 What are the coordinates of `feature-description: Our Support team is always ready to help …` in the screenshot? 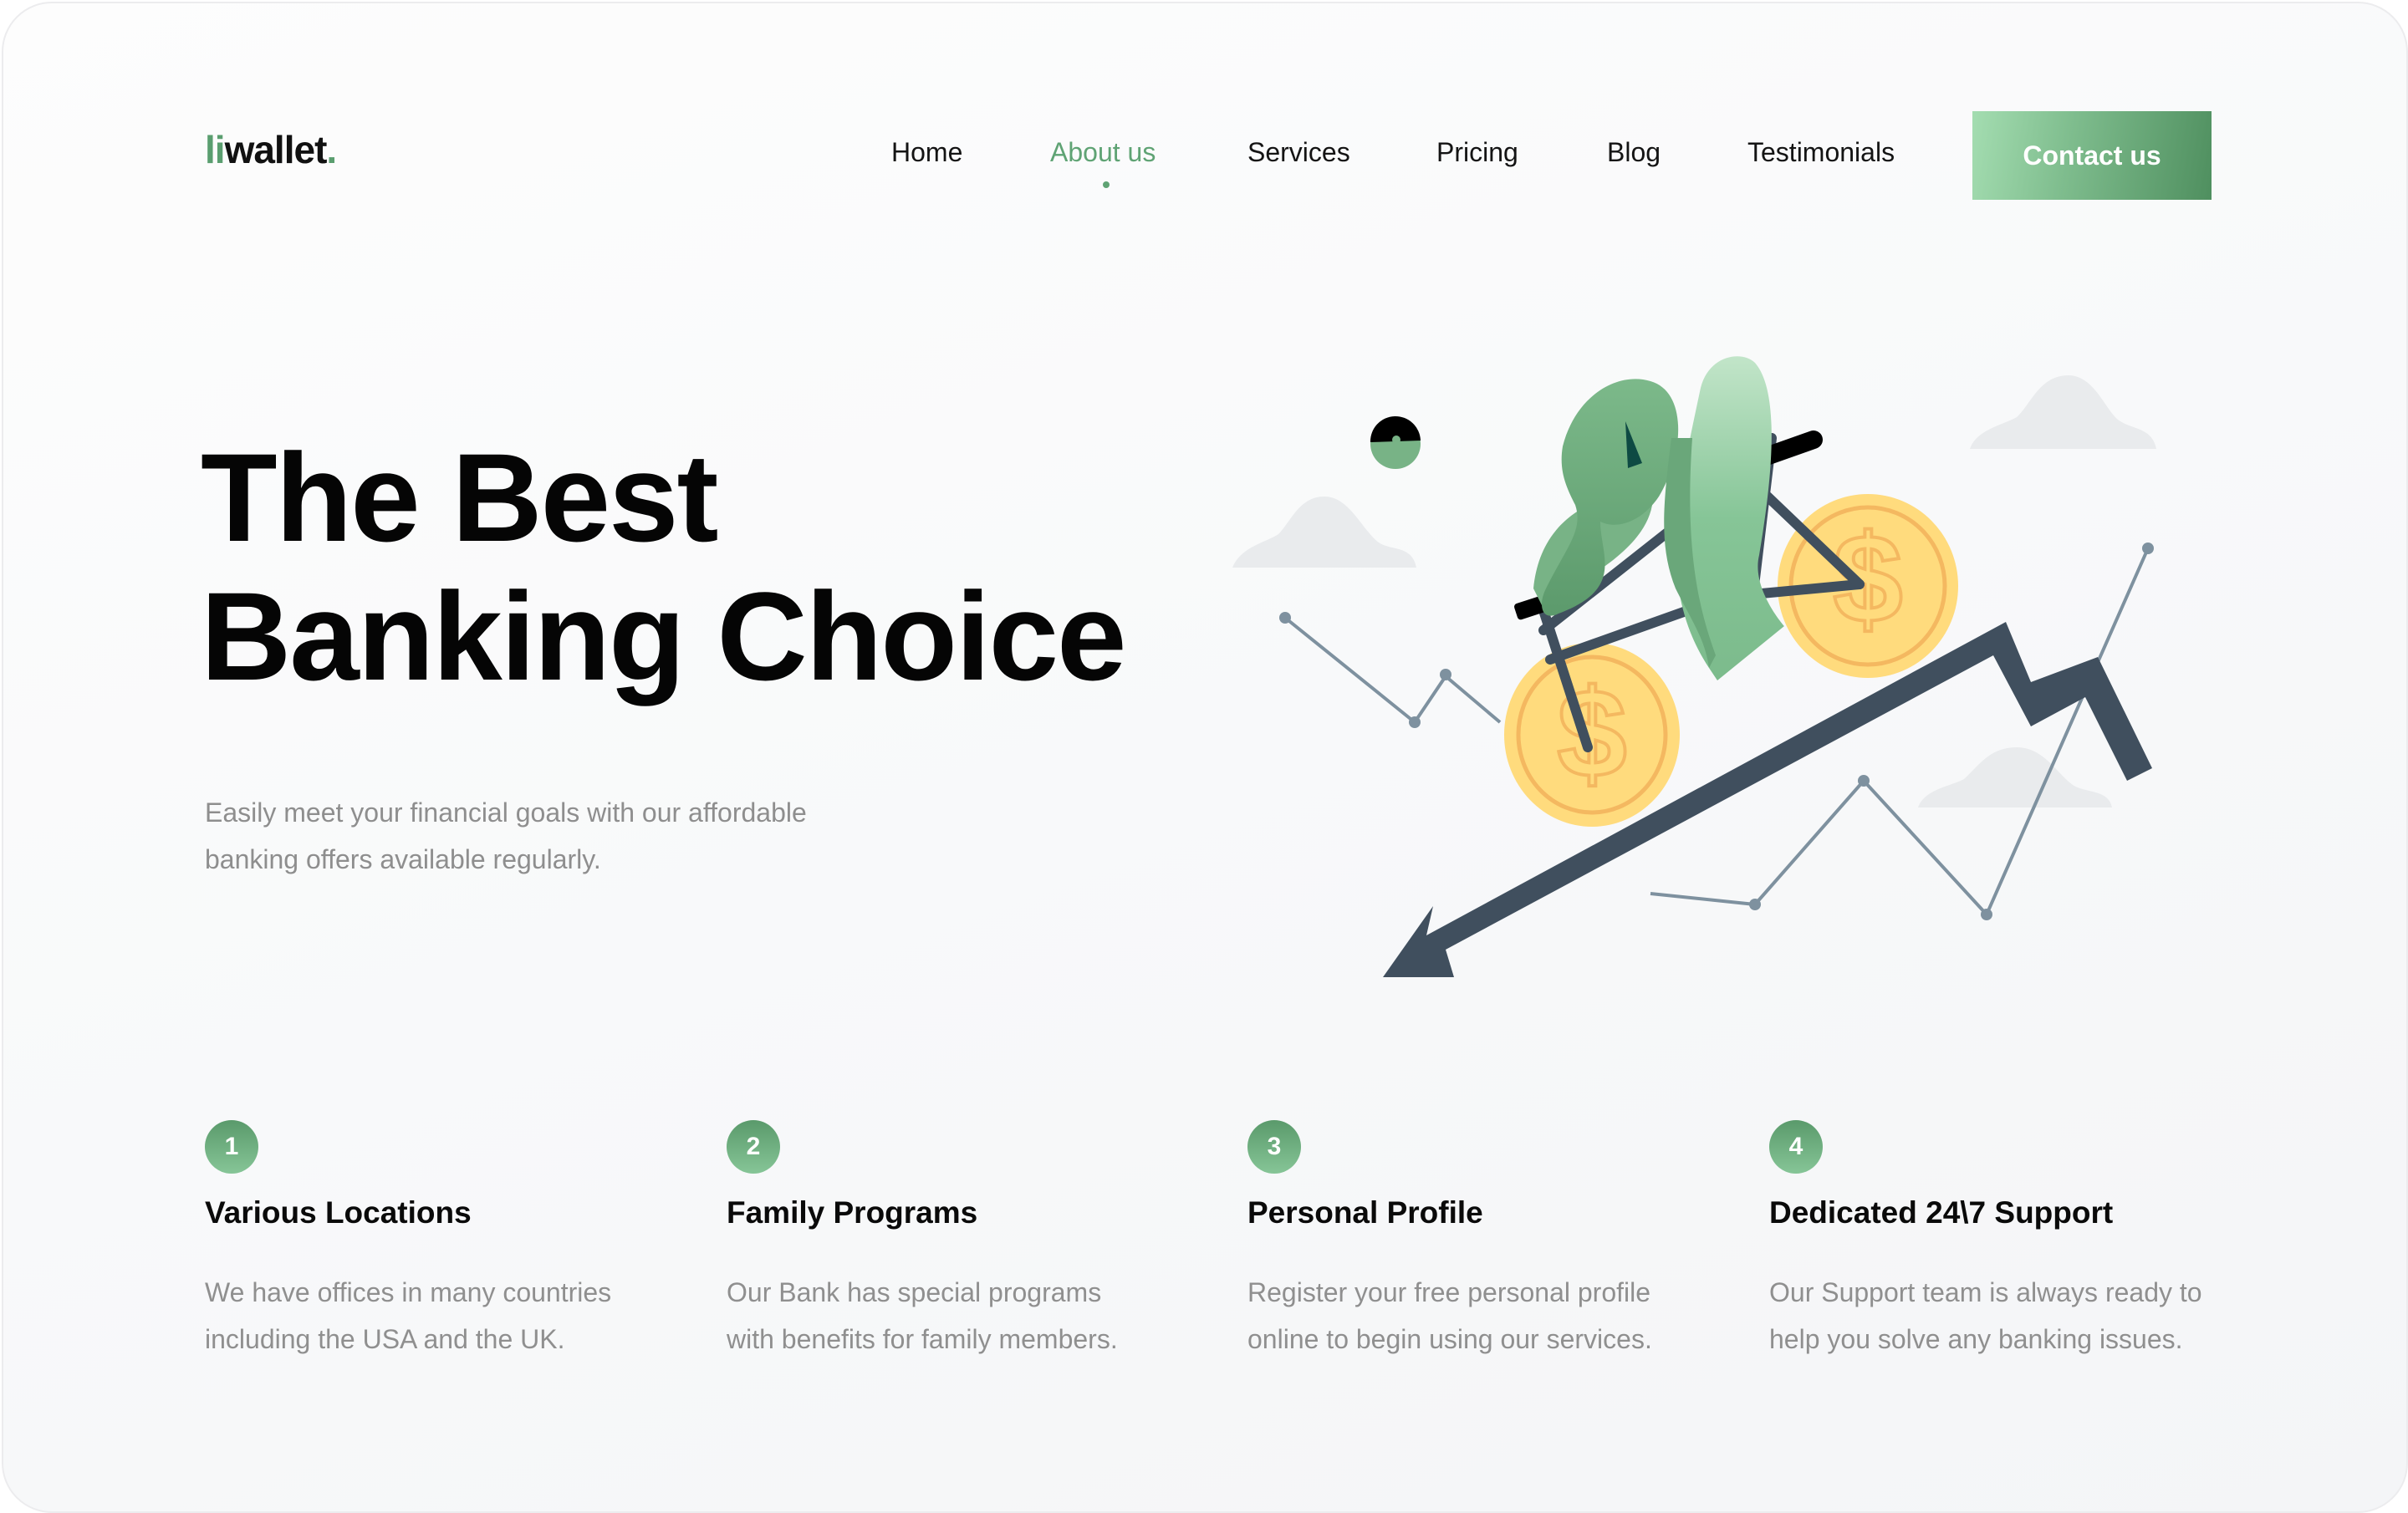 It's located at (2003, 1316).